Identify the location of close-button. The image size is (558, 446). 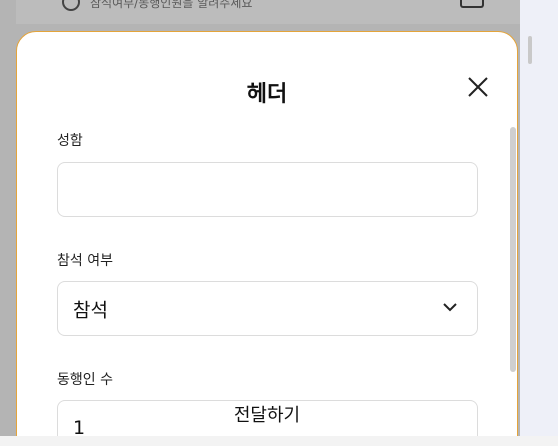
(478, 87).